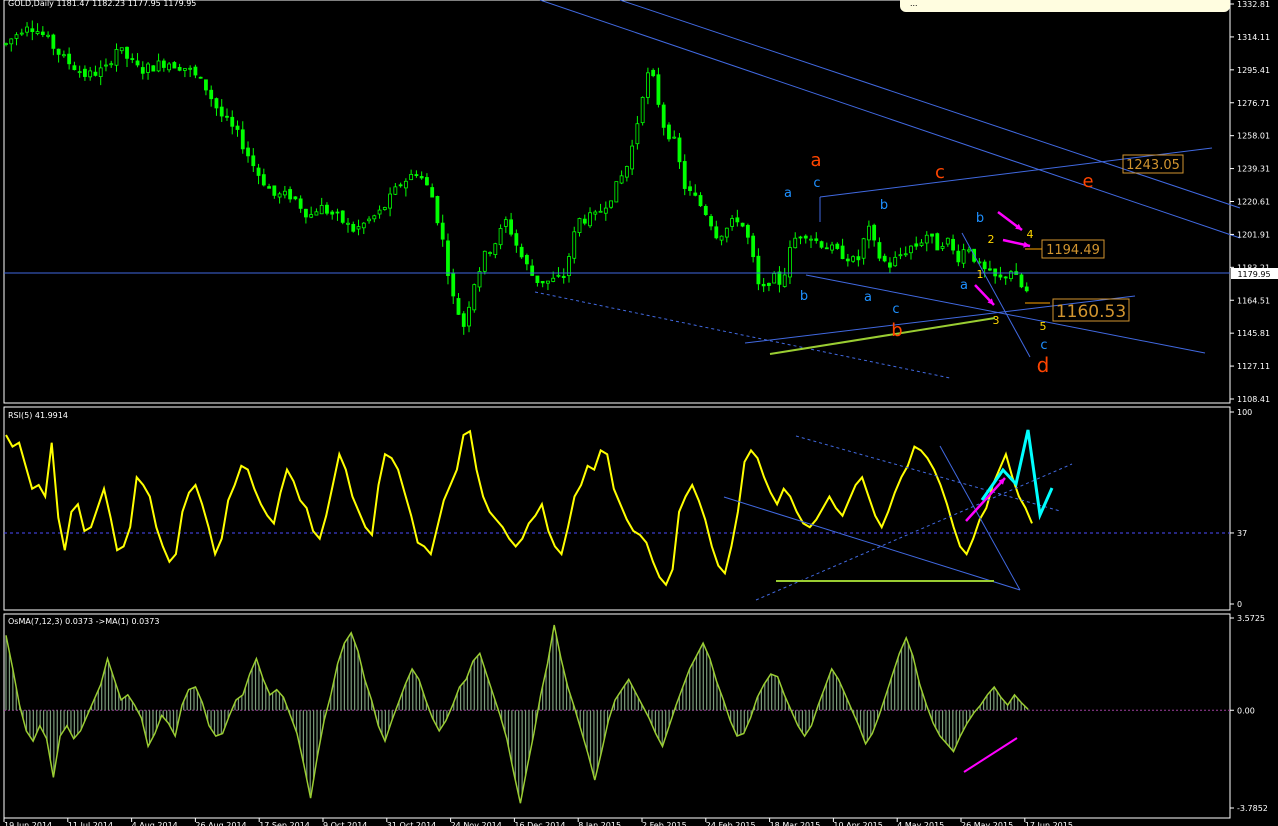  What do you see at coordinates (1043, 365) in the screenshot?
I see `wave-label: d` at bounding box center [1043, 365].